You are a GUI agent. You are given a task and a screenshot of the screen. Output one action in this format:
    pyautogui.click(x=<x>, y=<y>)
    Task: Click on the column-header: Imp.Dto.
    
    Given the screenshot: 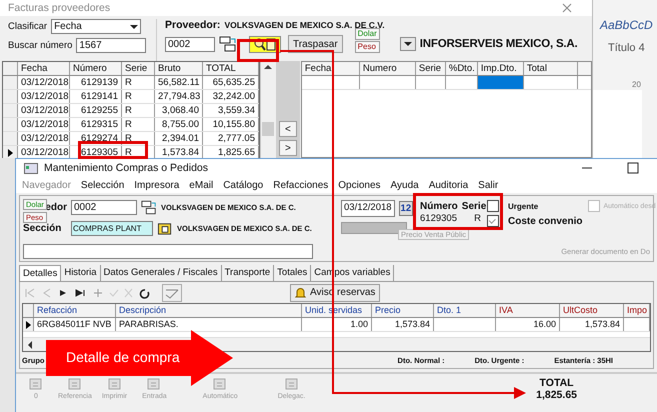 What is the action you would take?
    pyautogui.click(x=501, y=68)
    